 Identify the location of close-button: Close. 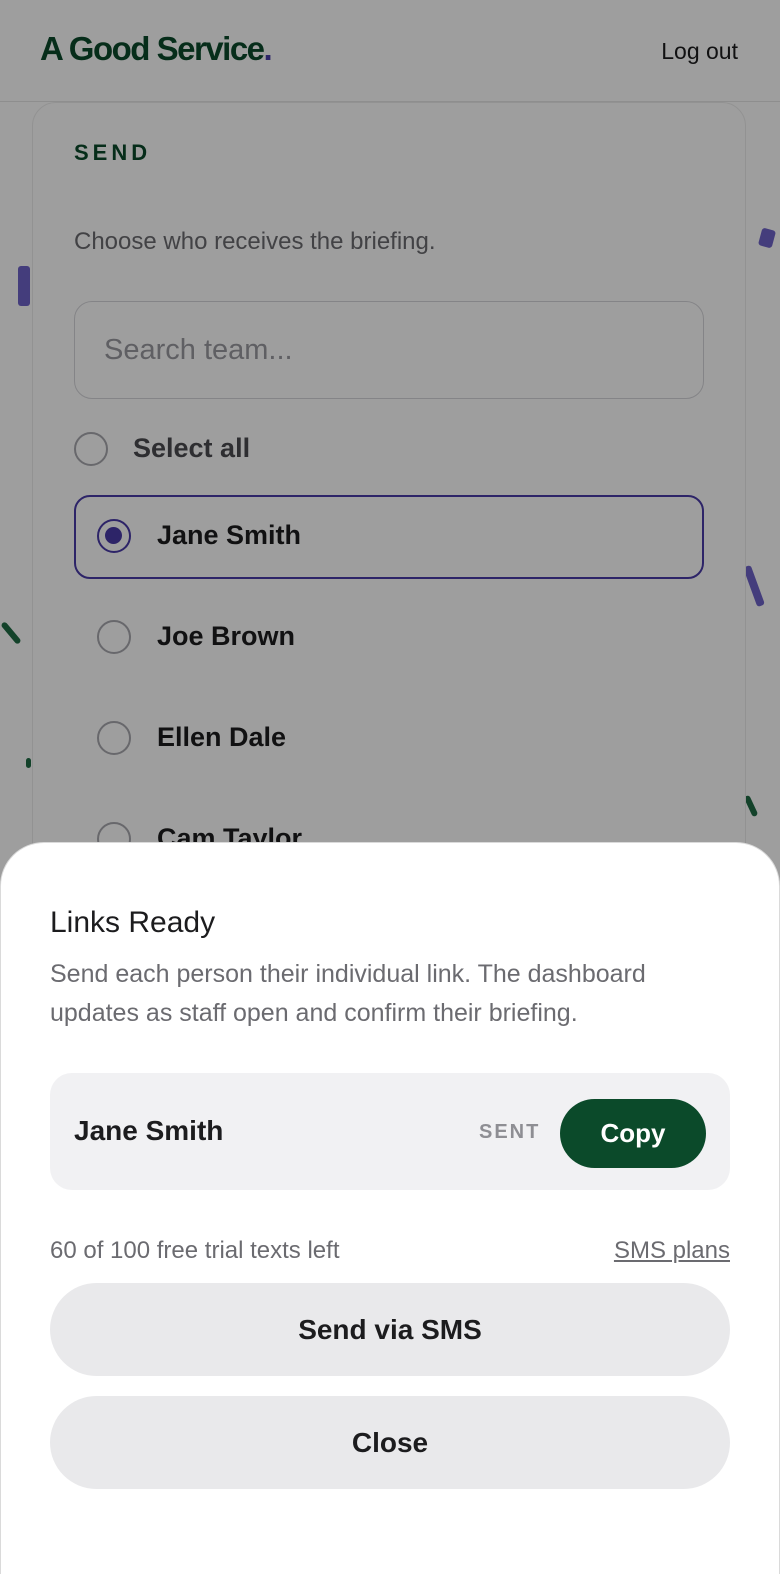
(390, 1442).